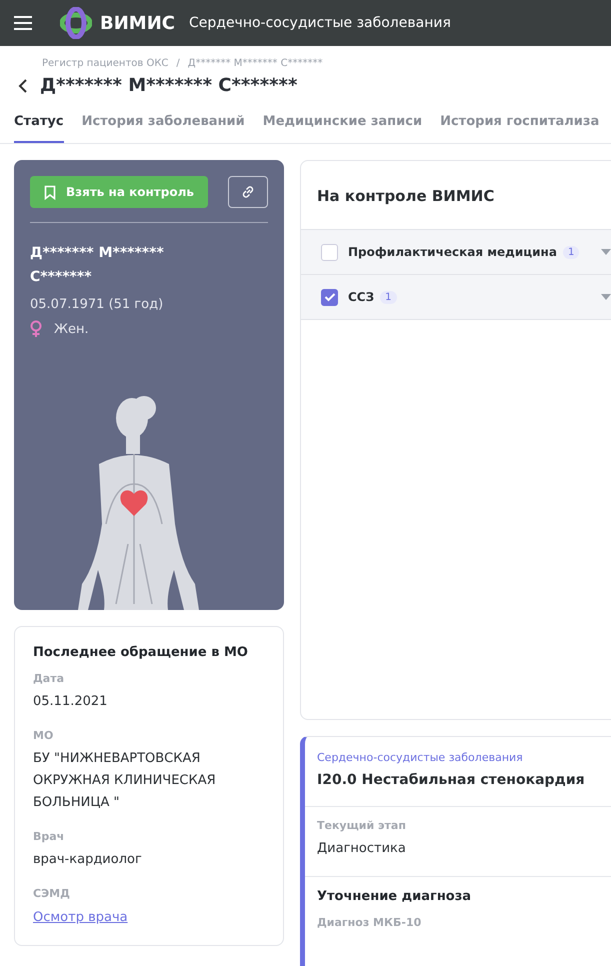  I want to click on bookmark-icon, so click(50, 192).